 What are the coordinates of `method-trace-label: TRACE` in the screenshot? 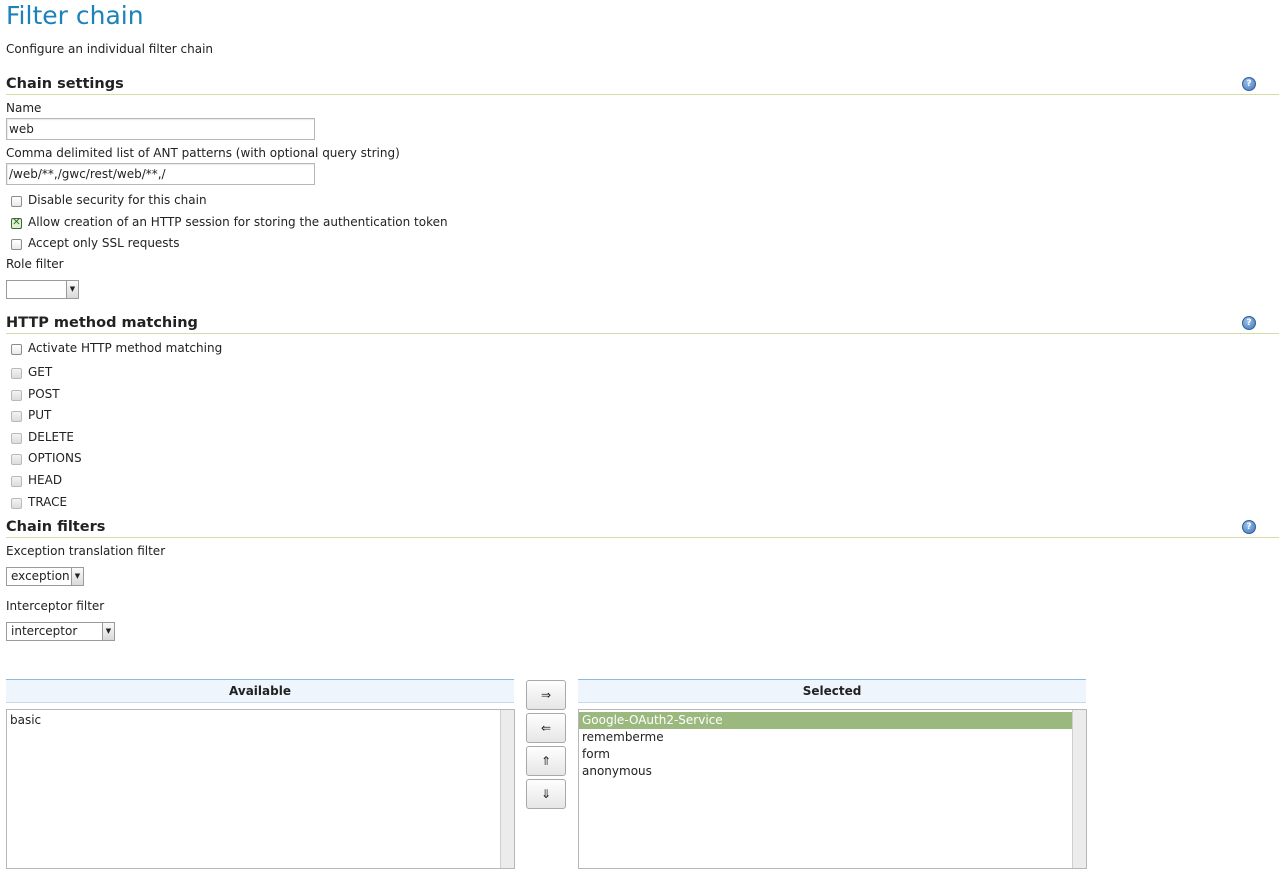 It's located at (48, 502).